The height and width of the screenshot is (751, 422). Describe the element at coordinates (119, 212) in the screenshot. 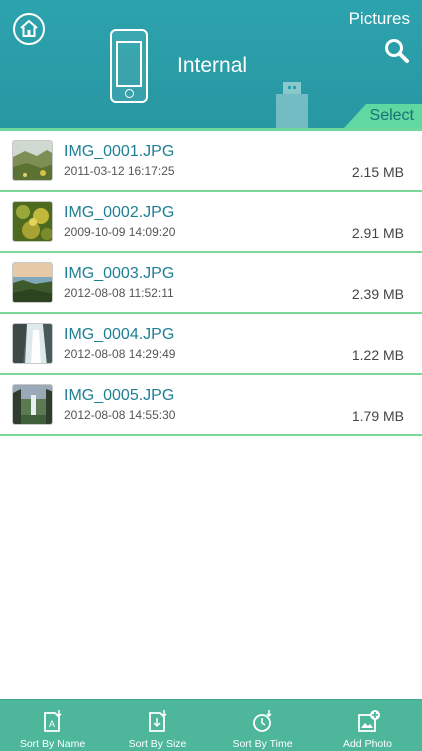

I see `file-name: IMG_0002.JPG` at that location.